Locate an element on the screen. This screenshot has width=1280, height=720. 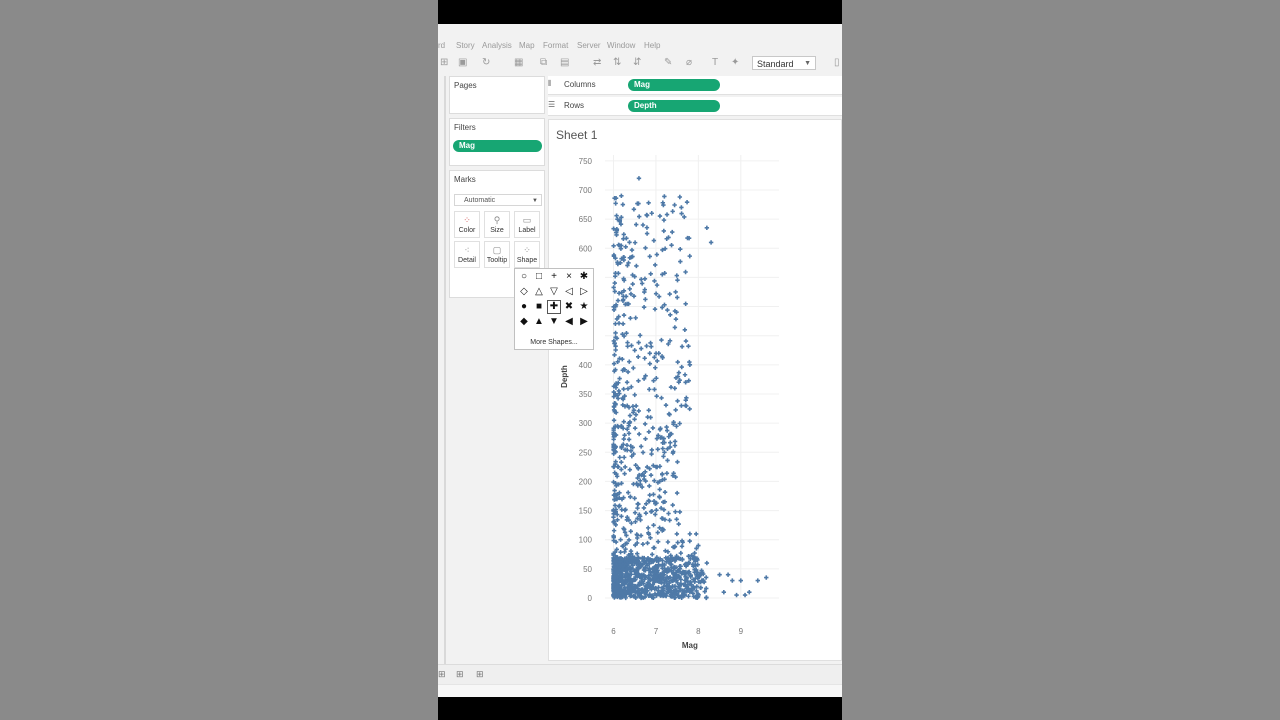
detail-icon: ⁖ is located at coordinates (467, 250).